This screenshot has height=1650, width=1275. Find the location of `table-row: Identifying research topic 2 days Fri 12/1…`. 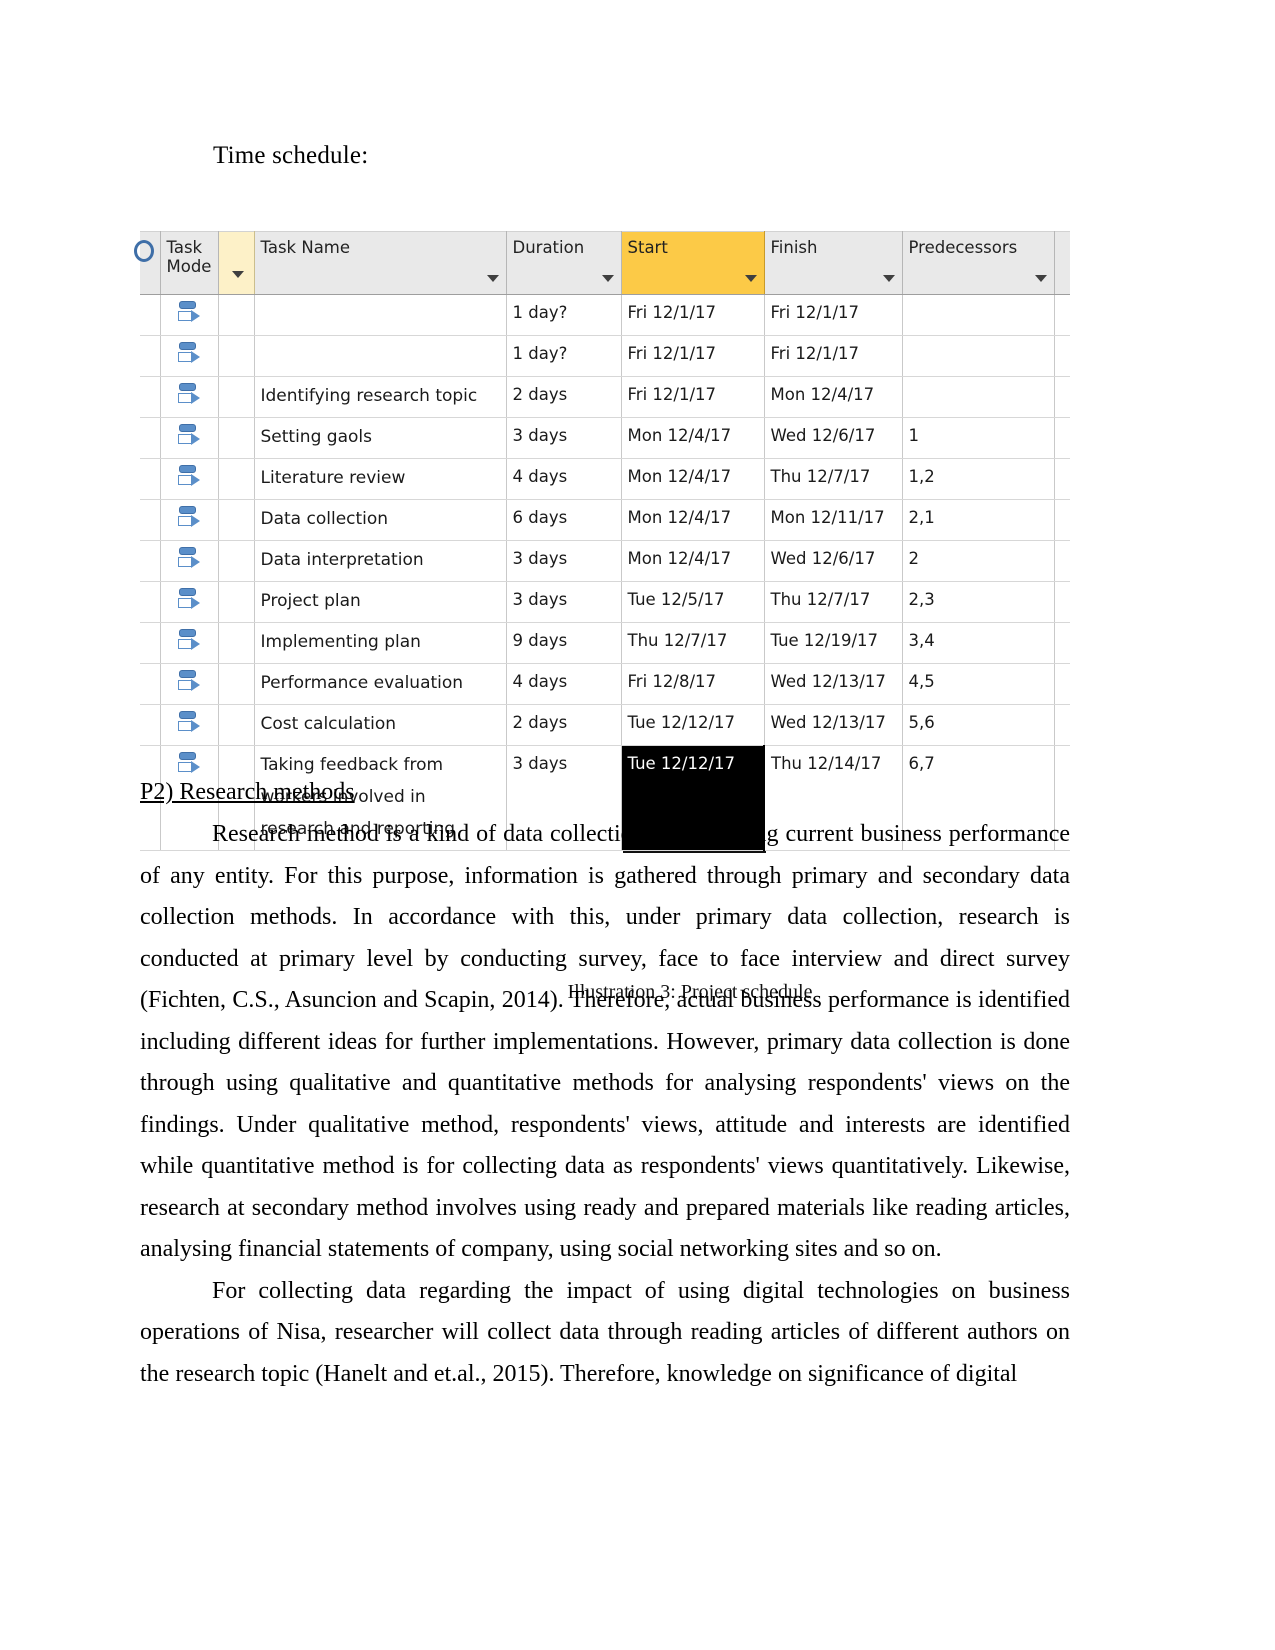

table-row: Identifying research topic 2 days Fri 12/1… is located at coordinates (605, 397).